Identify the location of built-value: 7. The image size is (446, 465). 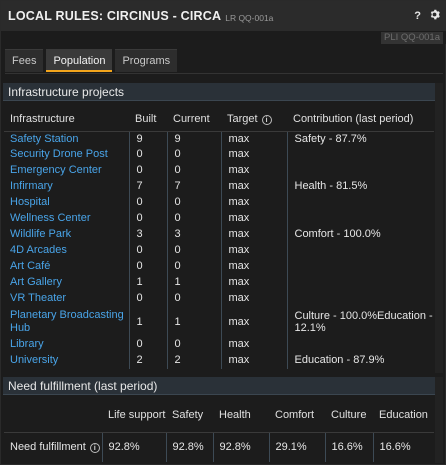
(147, 187).